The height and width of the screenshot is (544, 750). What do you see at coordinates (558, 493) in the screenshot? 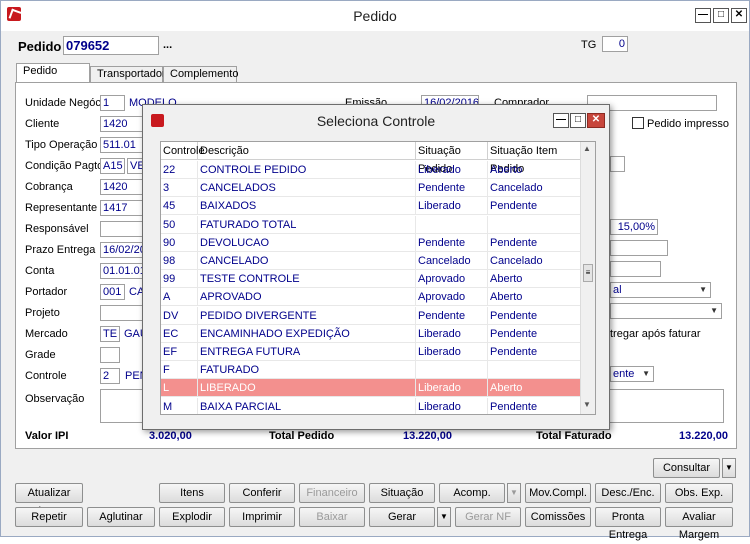
I see `mov-compl-button: Mov.Compl.` at bounding box center [558, 493].